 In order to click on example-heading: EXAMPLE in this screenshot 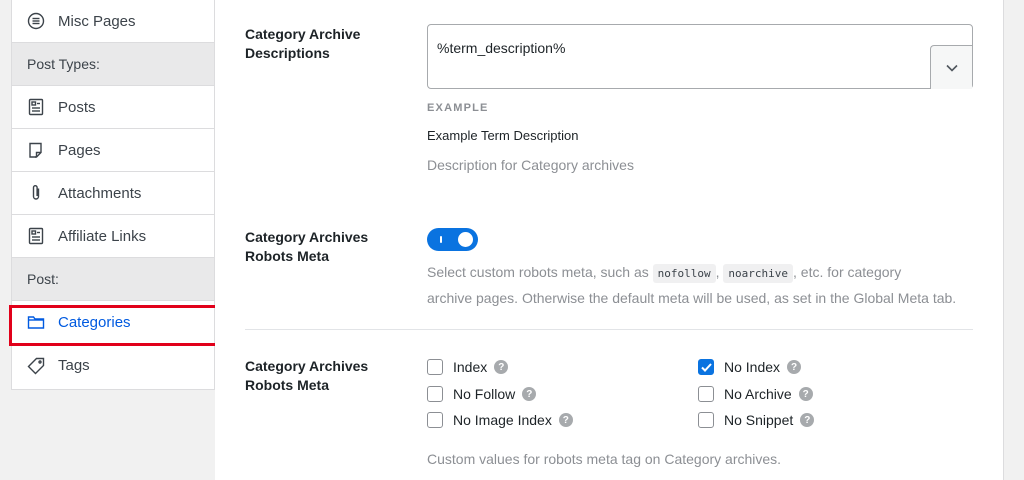, I will do `click(458, 108)`.